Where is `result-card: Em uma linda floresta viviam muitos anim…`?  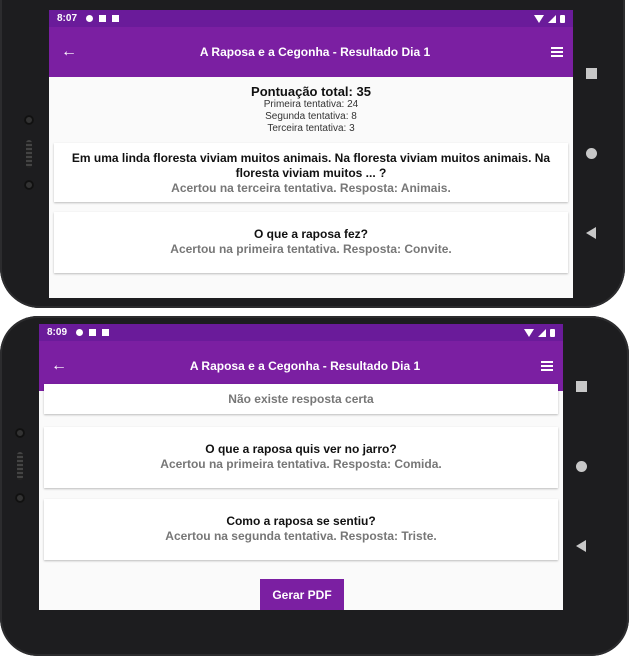
result-card: Em uma linda floresta viviam muitos anim… is located at coordinates (311, 172).